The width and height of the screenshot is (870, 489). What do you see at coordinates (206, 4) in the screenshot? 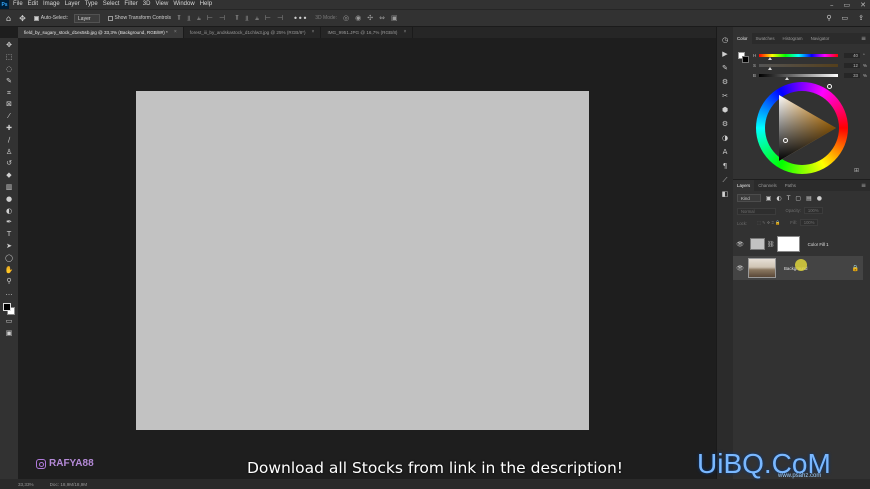
I see `menu-help: Help` at bounding box center [206, 4].